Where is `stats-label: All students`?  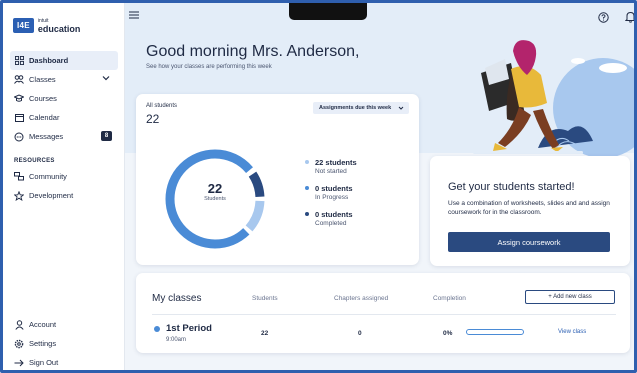 stats-label: All students is located at coordinates (162, 106).